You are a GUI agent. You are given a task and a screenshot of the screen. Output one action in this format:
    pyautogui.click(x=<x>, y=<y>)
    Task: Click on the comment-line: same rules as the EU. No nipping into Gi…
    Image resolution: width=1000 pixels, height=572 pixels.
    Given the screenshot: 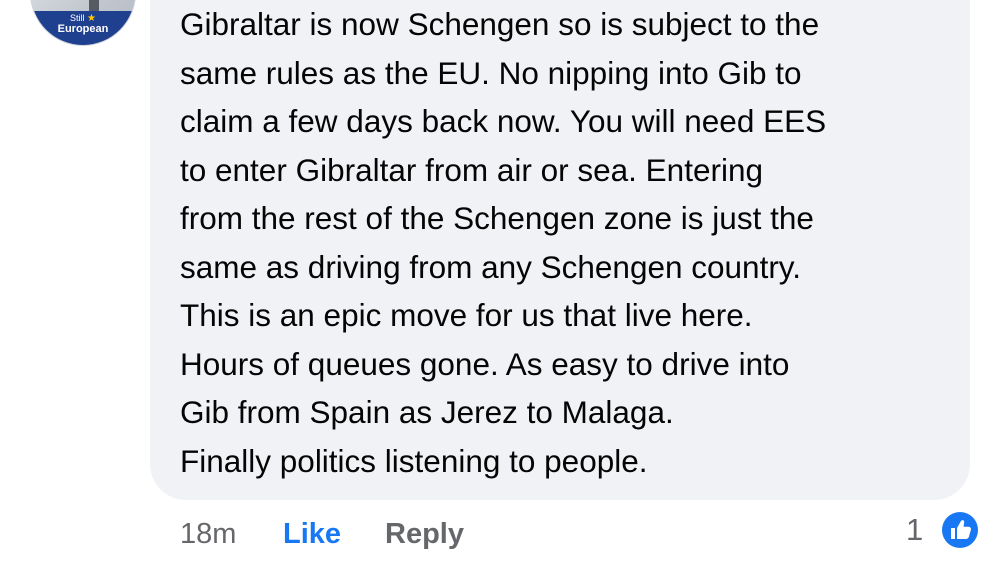 What is the action you would take?
    pyautogui.click(x=491, y=72)
    